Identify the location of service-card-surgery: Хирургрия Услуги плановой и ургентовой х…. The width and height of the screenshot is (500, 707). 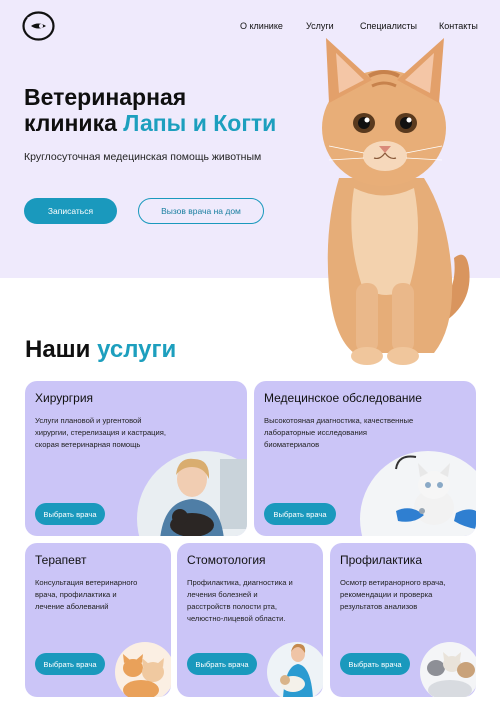
(136, 458).